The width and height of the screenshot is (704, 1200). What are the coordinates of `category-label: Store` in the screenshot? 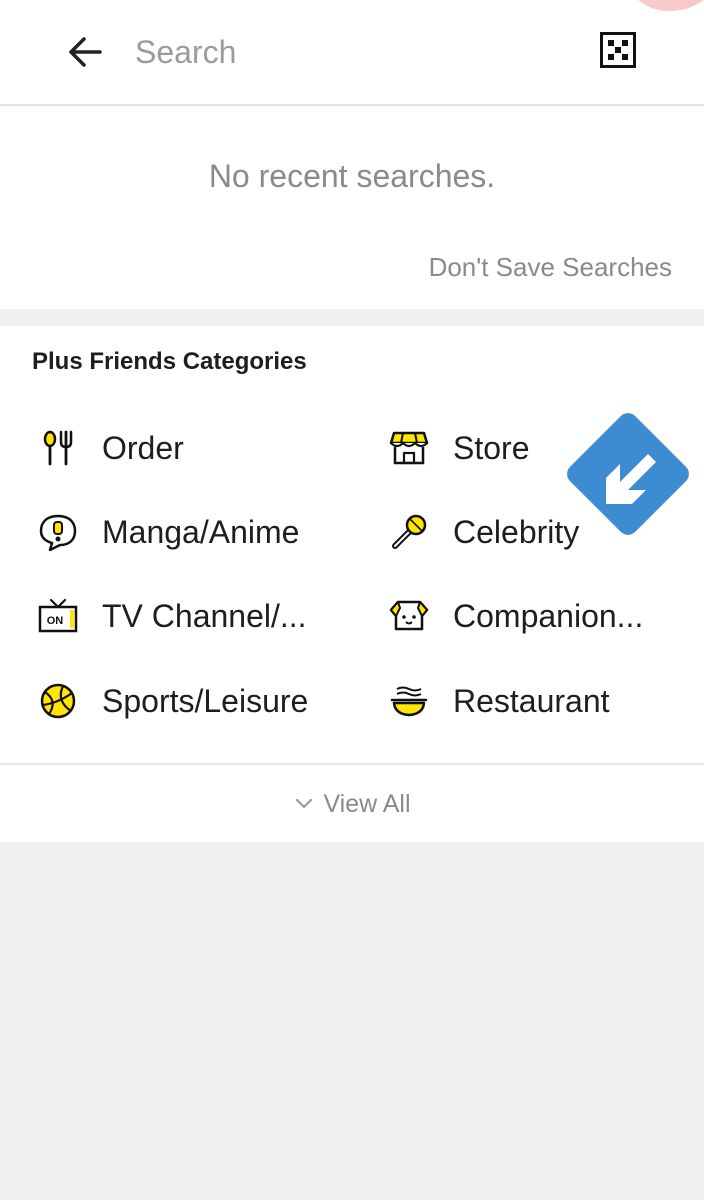 It's located at (491, 447).